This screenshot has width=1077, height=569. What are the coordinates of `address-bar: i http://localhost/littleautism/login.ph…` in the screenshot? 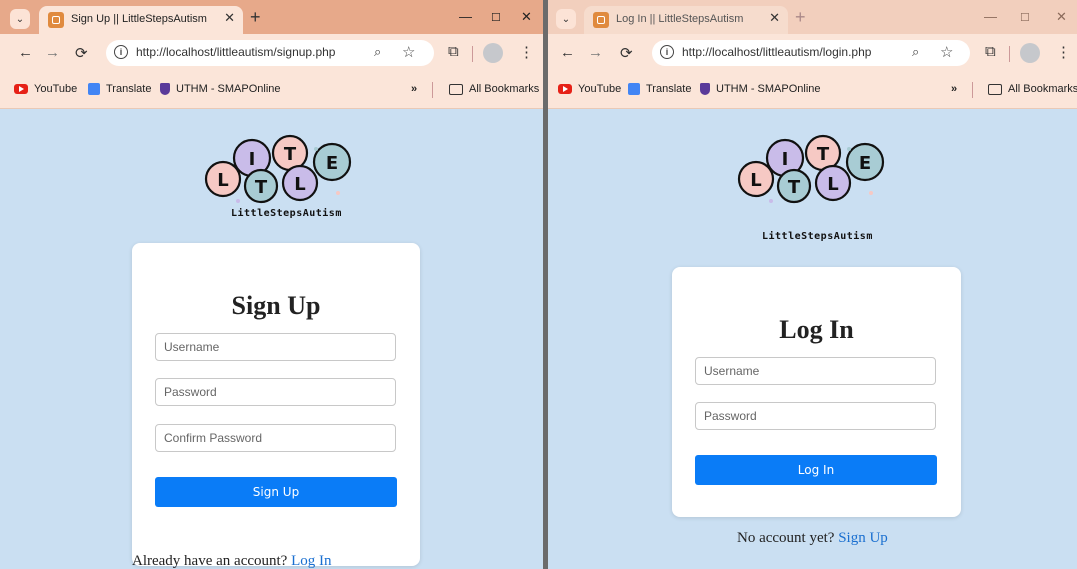 It's located at (811, 53).